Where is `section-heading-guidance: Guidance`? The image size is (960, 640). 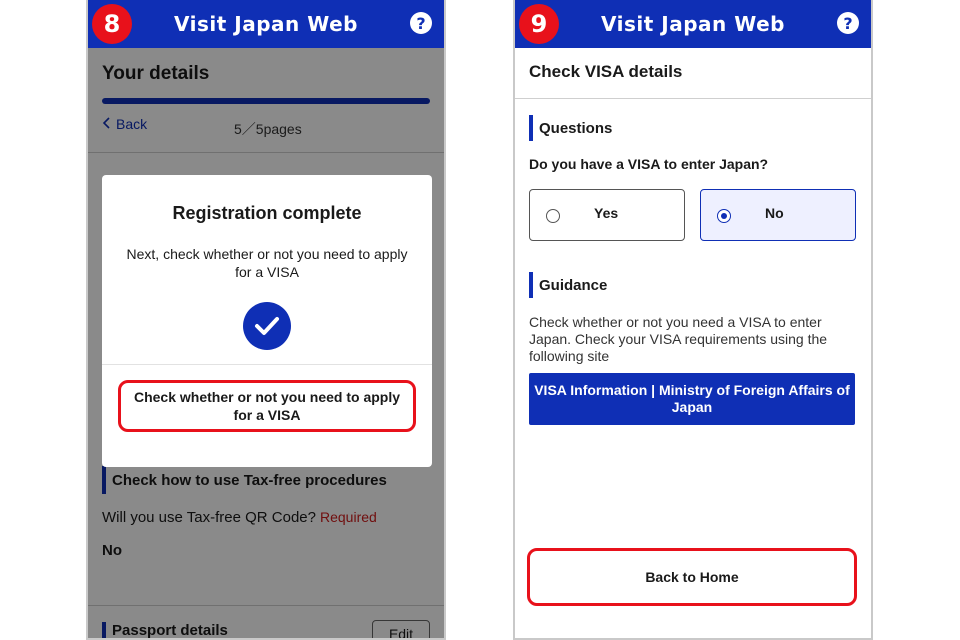
section-heading-guidance: Guidance is located at coordinates (568, 285).